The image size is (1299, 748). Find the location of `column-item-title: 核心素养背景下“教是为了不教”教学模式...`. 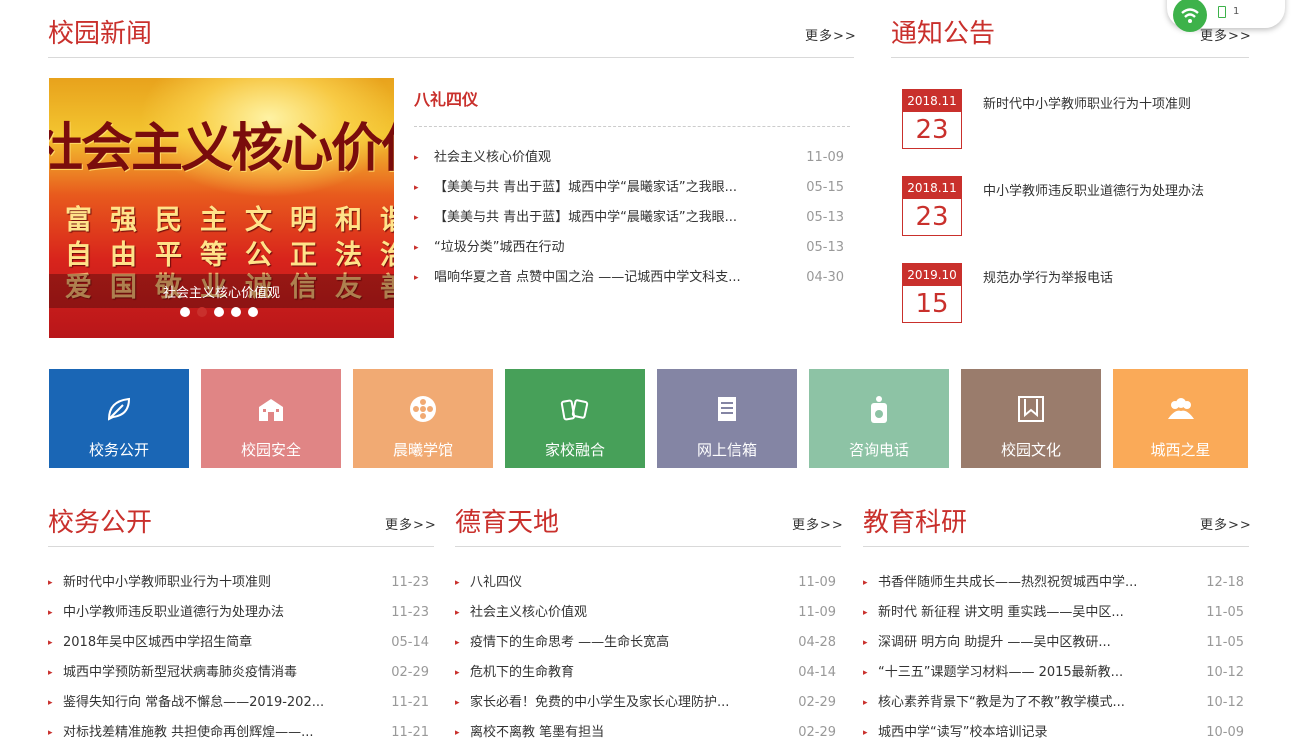

column-item-title: 核心素养背景下“教是为了不教”教学模式... is located at coordinates (1001, 702).